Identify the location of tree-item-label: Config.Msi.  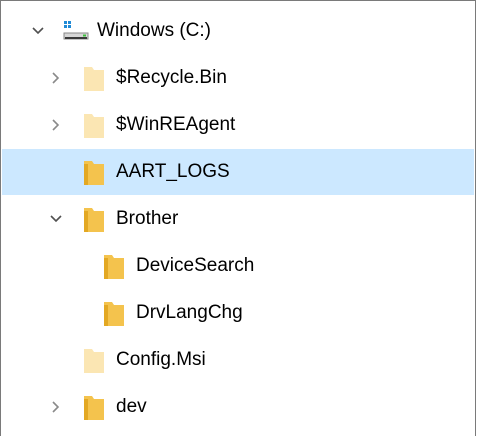
(161, 359).